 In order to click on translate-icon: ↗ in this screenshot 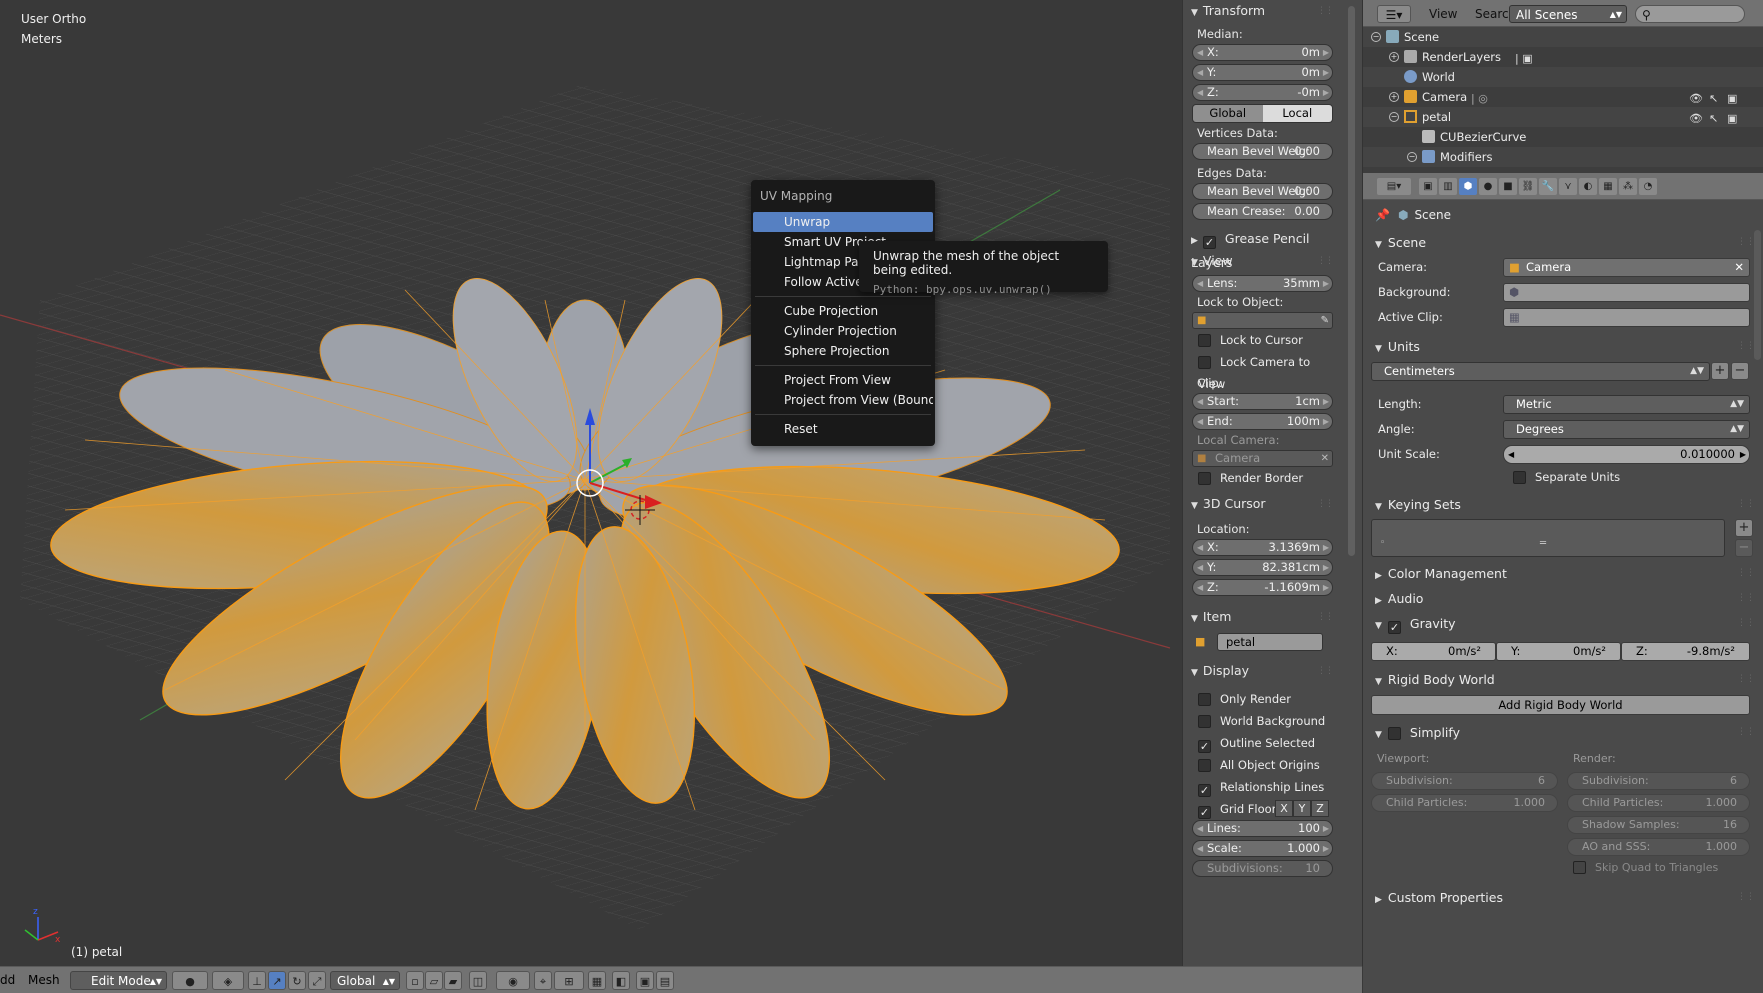, I will do `click(277, 980)`.